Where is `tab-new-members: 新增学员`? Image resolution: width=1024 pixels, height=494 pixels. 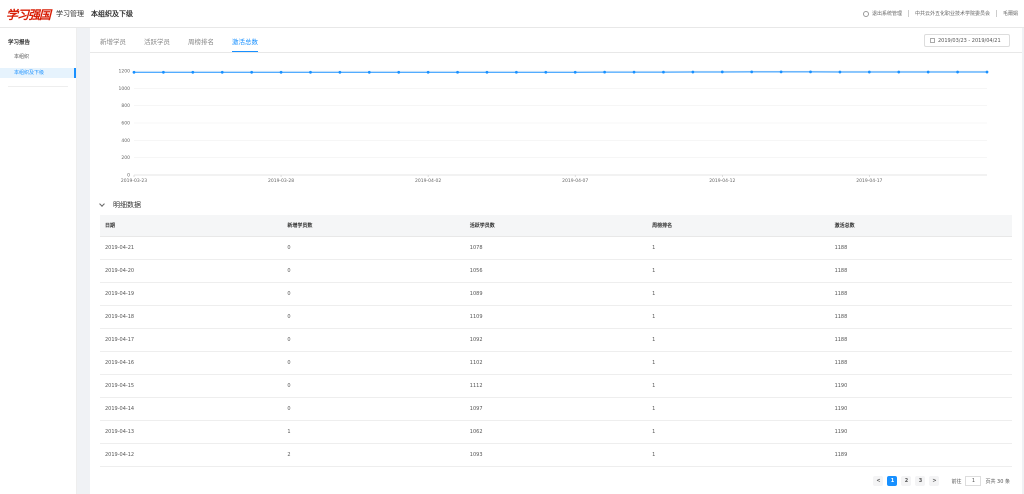
tab-new-members: 新增学员 is located at coordinates (113, 44).